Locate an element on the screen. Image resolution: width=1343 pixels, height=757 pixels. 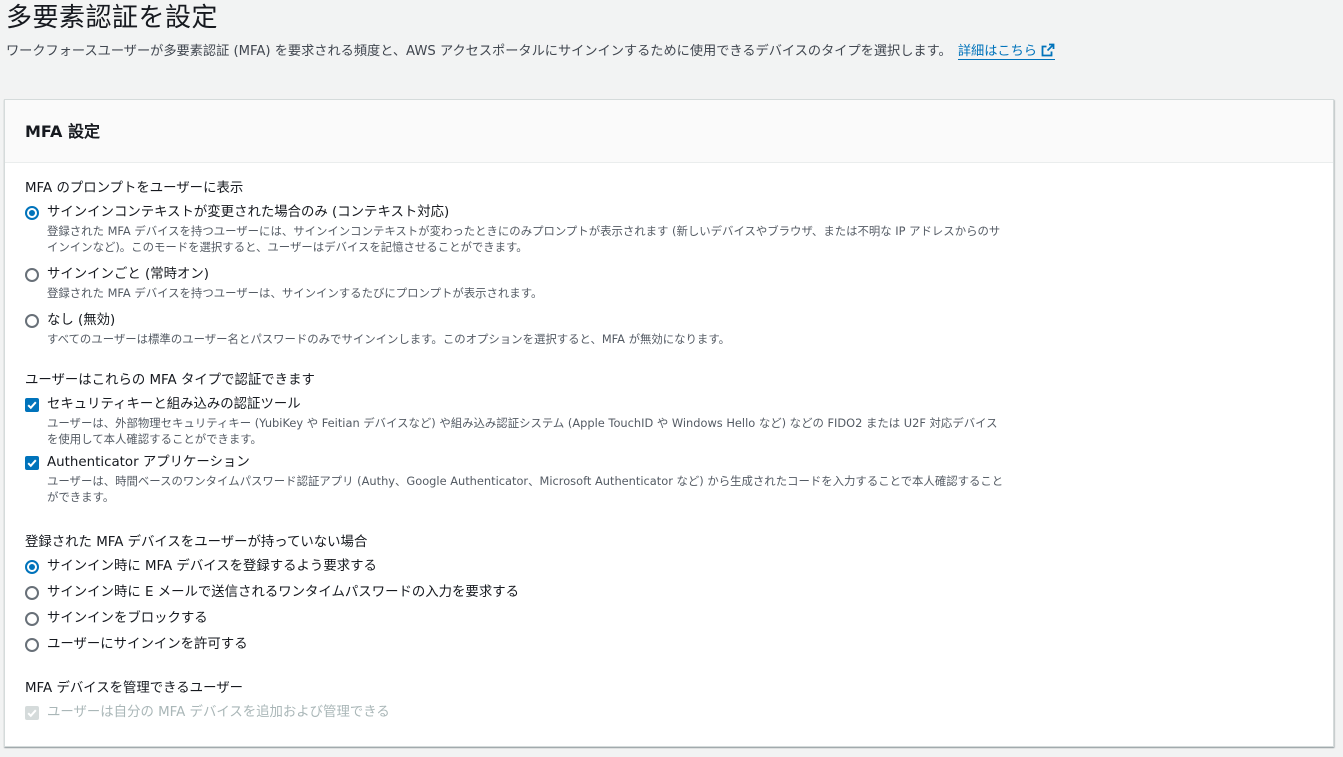
page-title: 多要素認証を設定 is located at coordinates (112, 18).